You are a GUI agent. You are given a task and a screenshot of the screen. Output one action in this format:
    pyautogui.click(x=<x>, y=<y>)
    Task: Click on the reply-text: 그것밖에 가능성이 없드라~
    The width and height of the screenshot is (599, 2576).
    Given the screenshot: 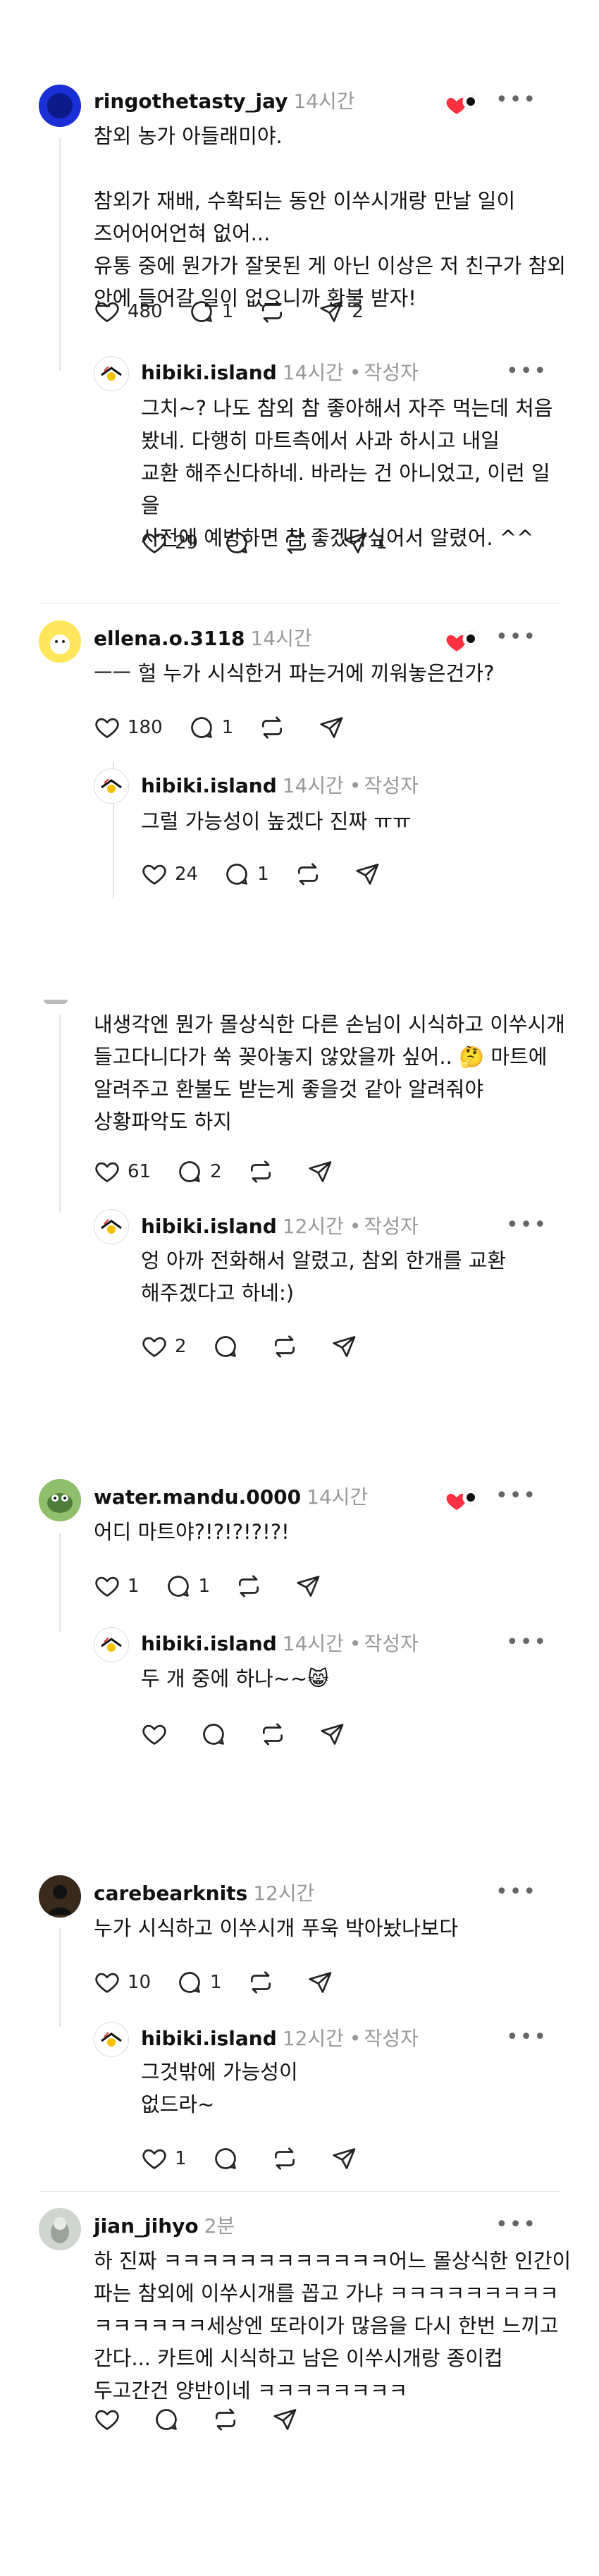 What is the action you would take?
    pyautogui.click(x=219, y=2088)
    